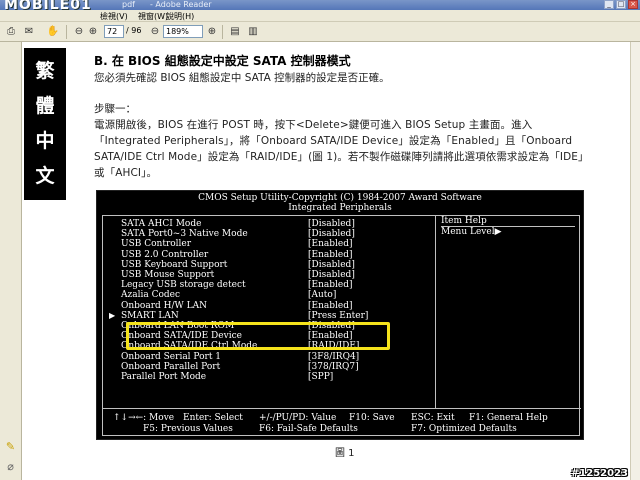 The image size is (640, 480). I want to click on zoom-level-select: 189%, so click(183, 31).